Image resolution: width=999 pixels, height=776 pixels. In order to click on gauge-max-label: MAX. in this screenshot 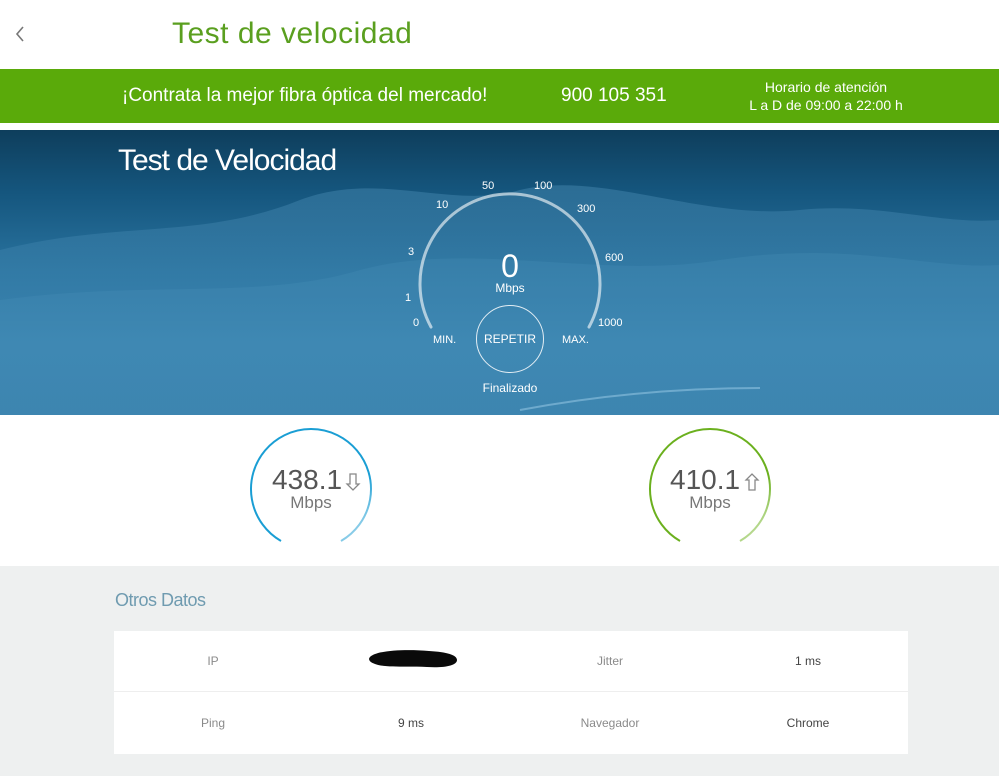, I will do `click(575, 340)`.